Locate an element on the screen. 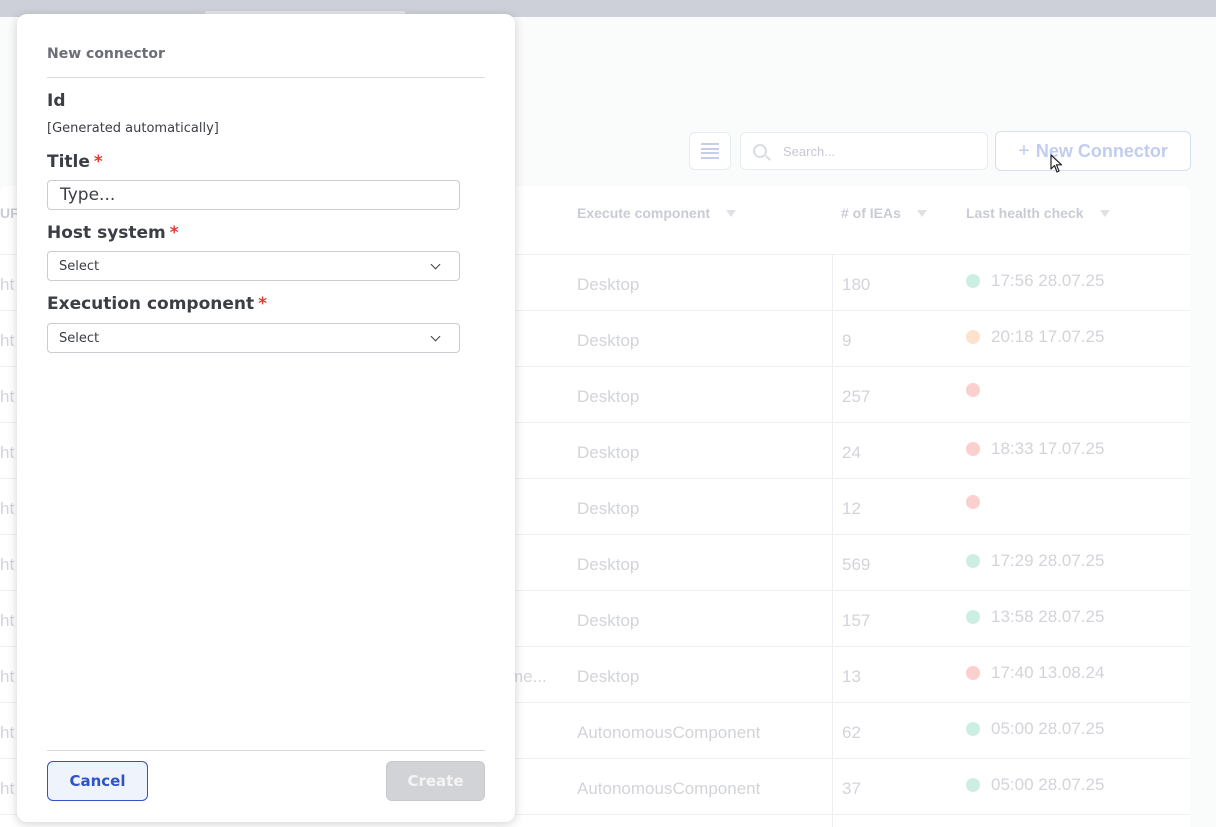 Image resolution: width=1216 pixels, height=827 pixels. cell-ieas: 24 is located at coordinates (851, 452).